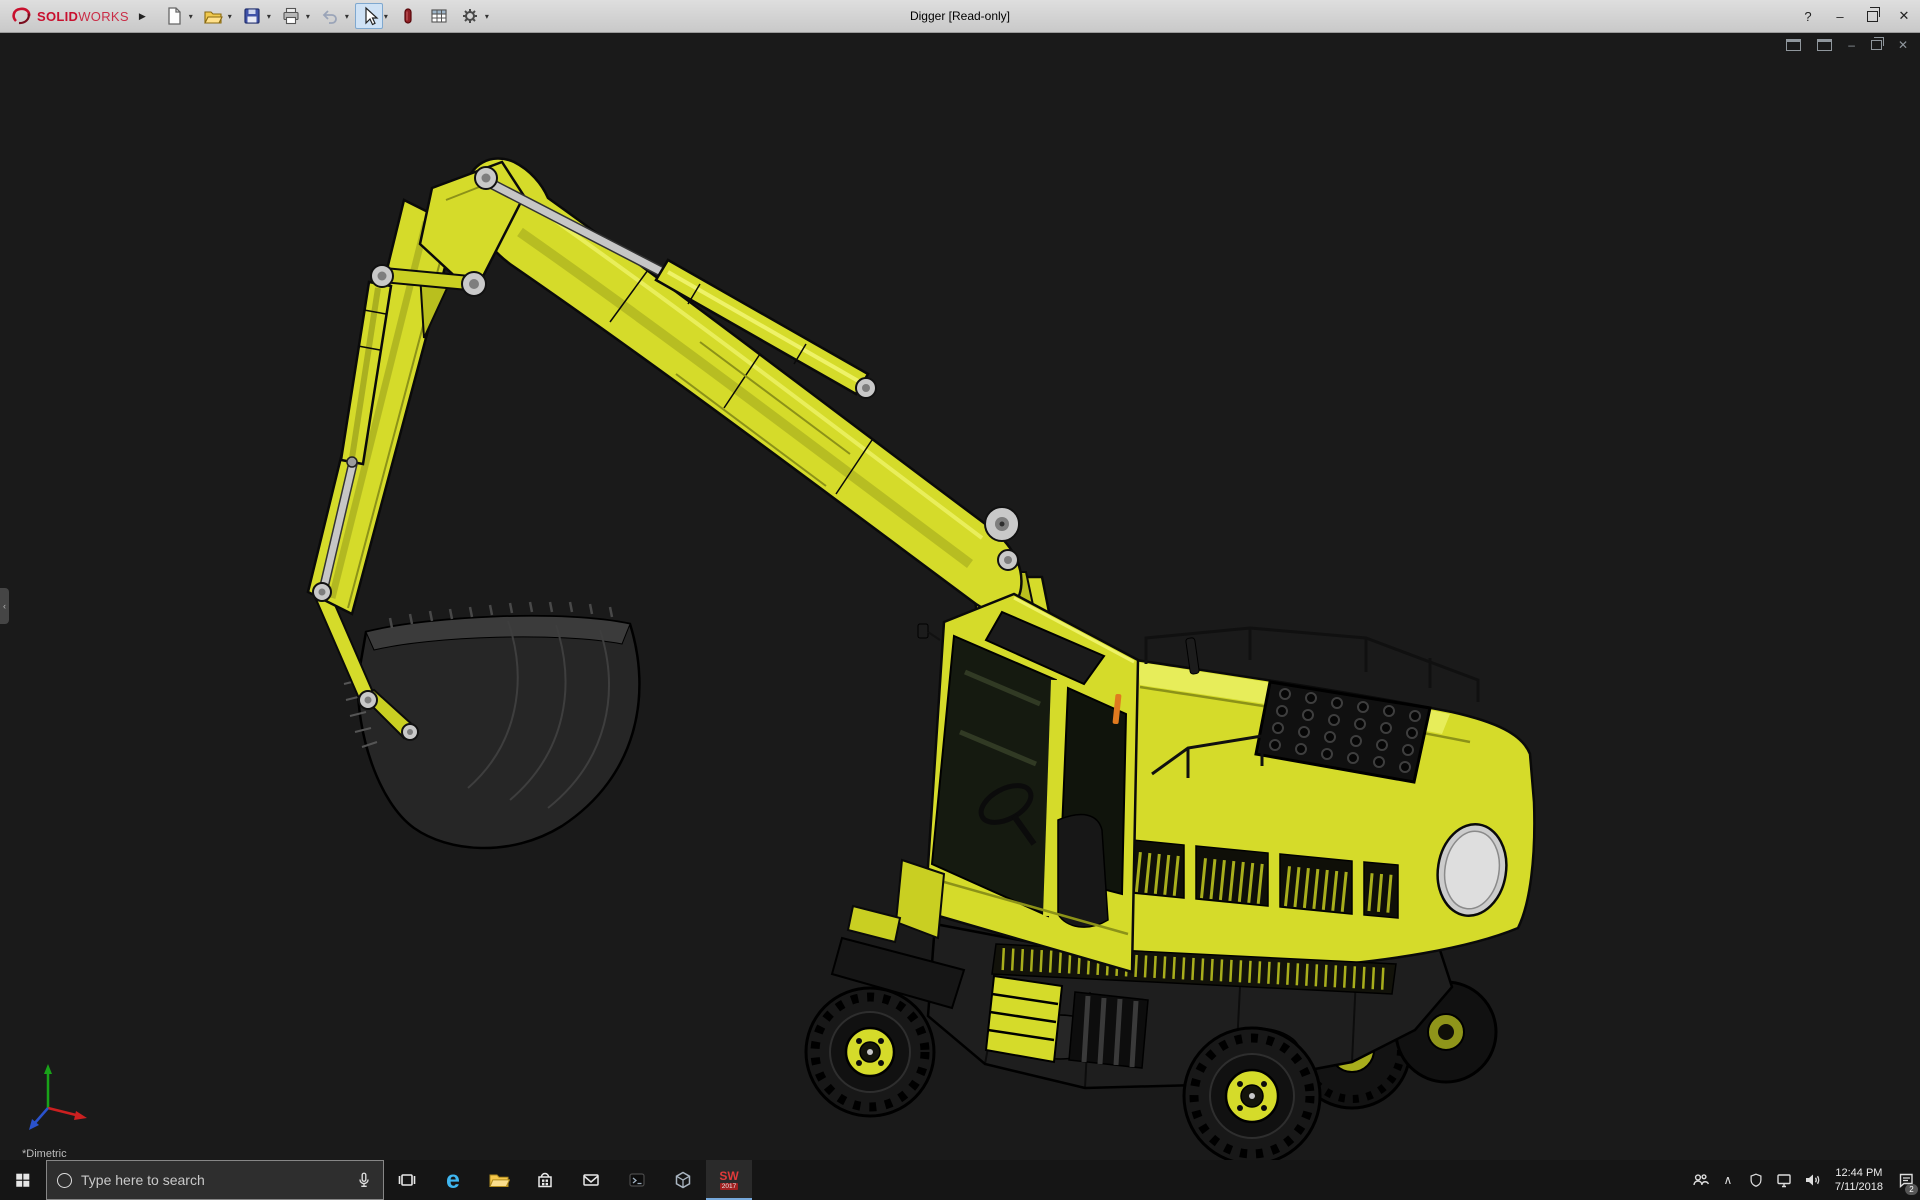  What do you see at coordinates (372, 16) in the screenshot?
I see `select-cursor-icon` at bounding box center [372, 16].